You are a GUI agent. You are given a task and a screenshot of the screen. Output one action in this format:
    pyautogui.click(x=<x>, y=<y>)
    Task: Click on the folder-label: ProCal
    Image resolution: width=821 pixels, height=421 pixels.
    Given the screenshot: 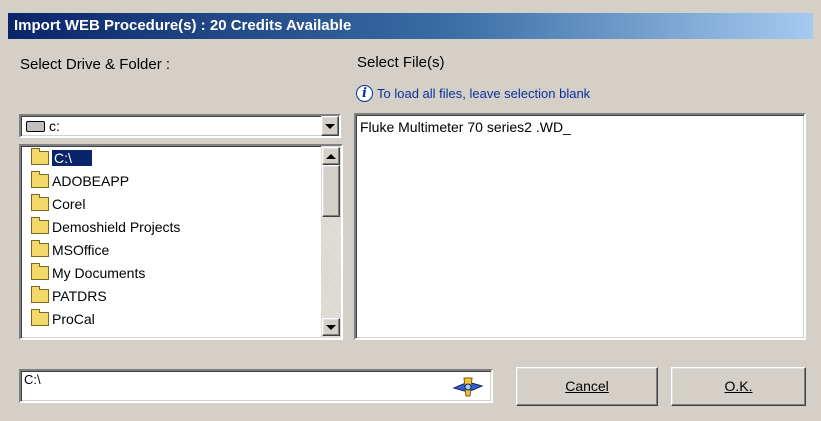 What is the action you would take?
    pyautogui.click(x=73, y=319)
    